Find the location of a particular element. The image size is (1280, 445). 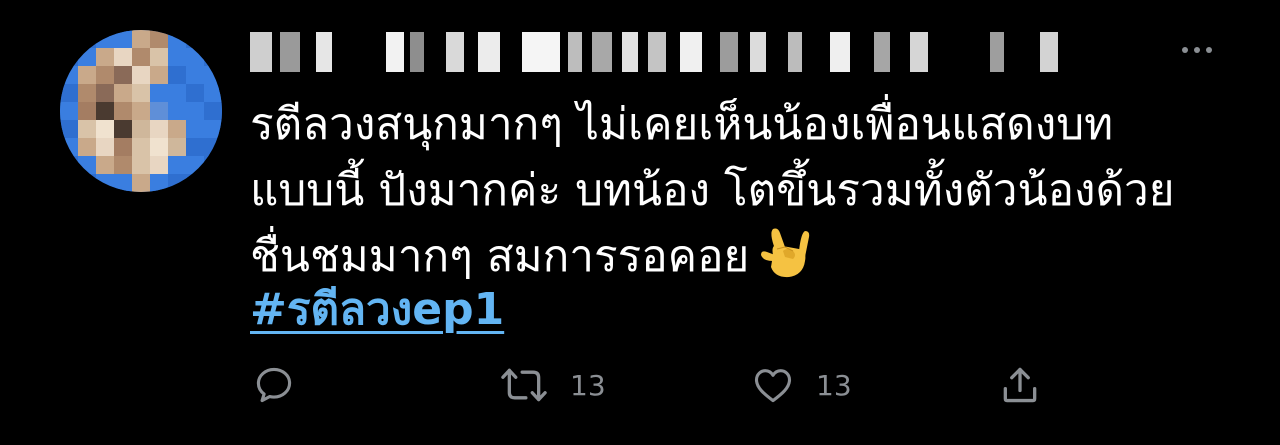

share-icon is located at coordinates (1020, 385).